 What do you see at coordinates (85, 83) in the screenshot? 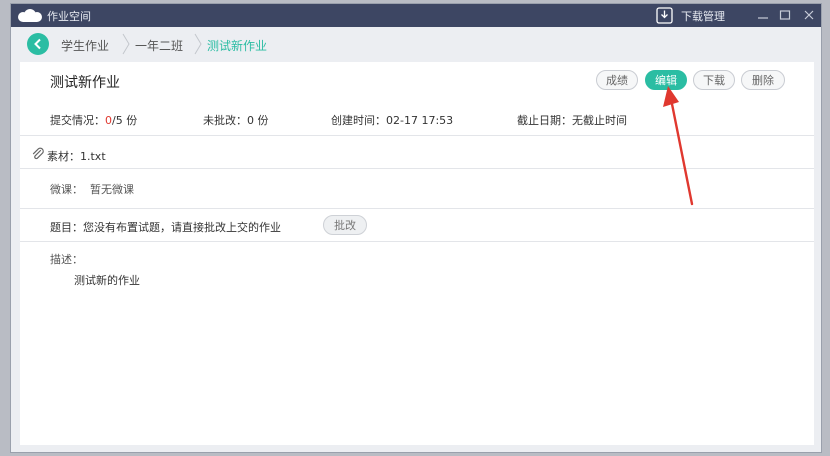
I see `page-title: 测试新作业` at bounding box center [85, 83].